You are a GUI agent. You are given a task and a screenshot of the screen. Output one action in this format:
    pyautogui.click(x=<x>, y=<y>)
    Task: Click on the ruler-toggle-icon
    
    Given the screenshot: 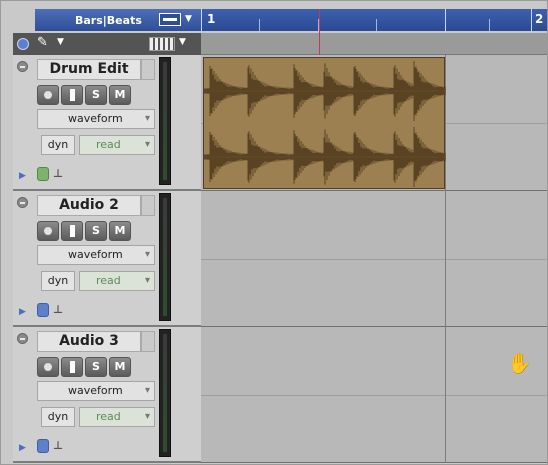 What is the action you would take?
    pyautogui.click(x=170, y=19)
    